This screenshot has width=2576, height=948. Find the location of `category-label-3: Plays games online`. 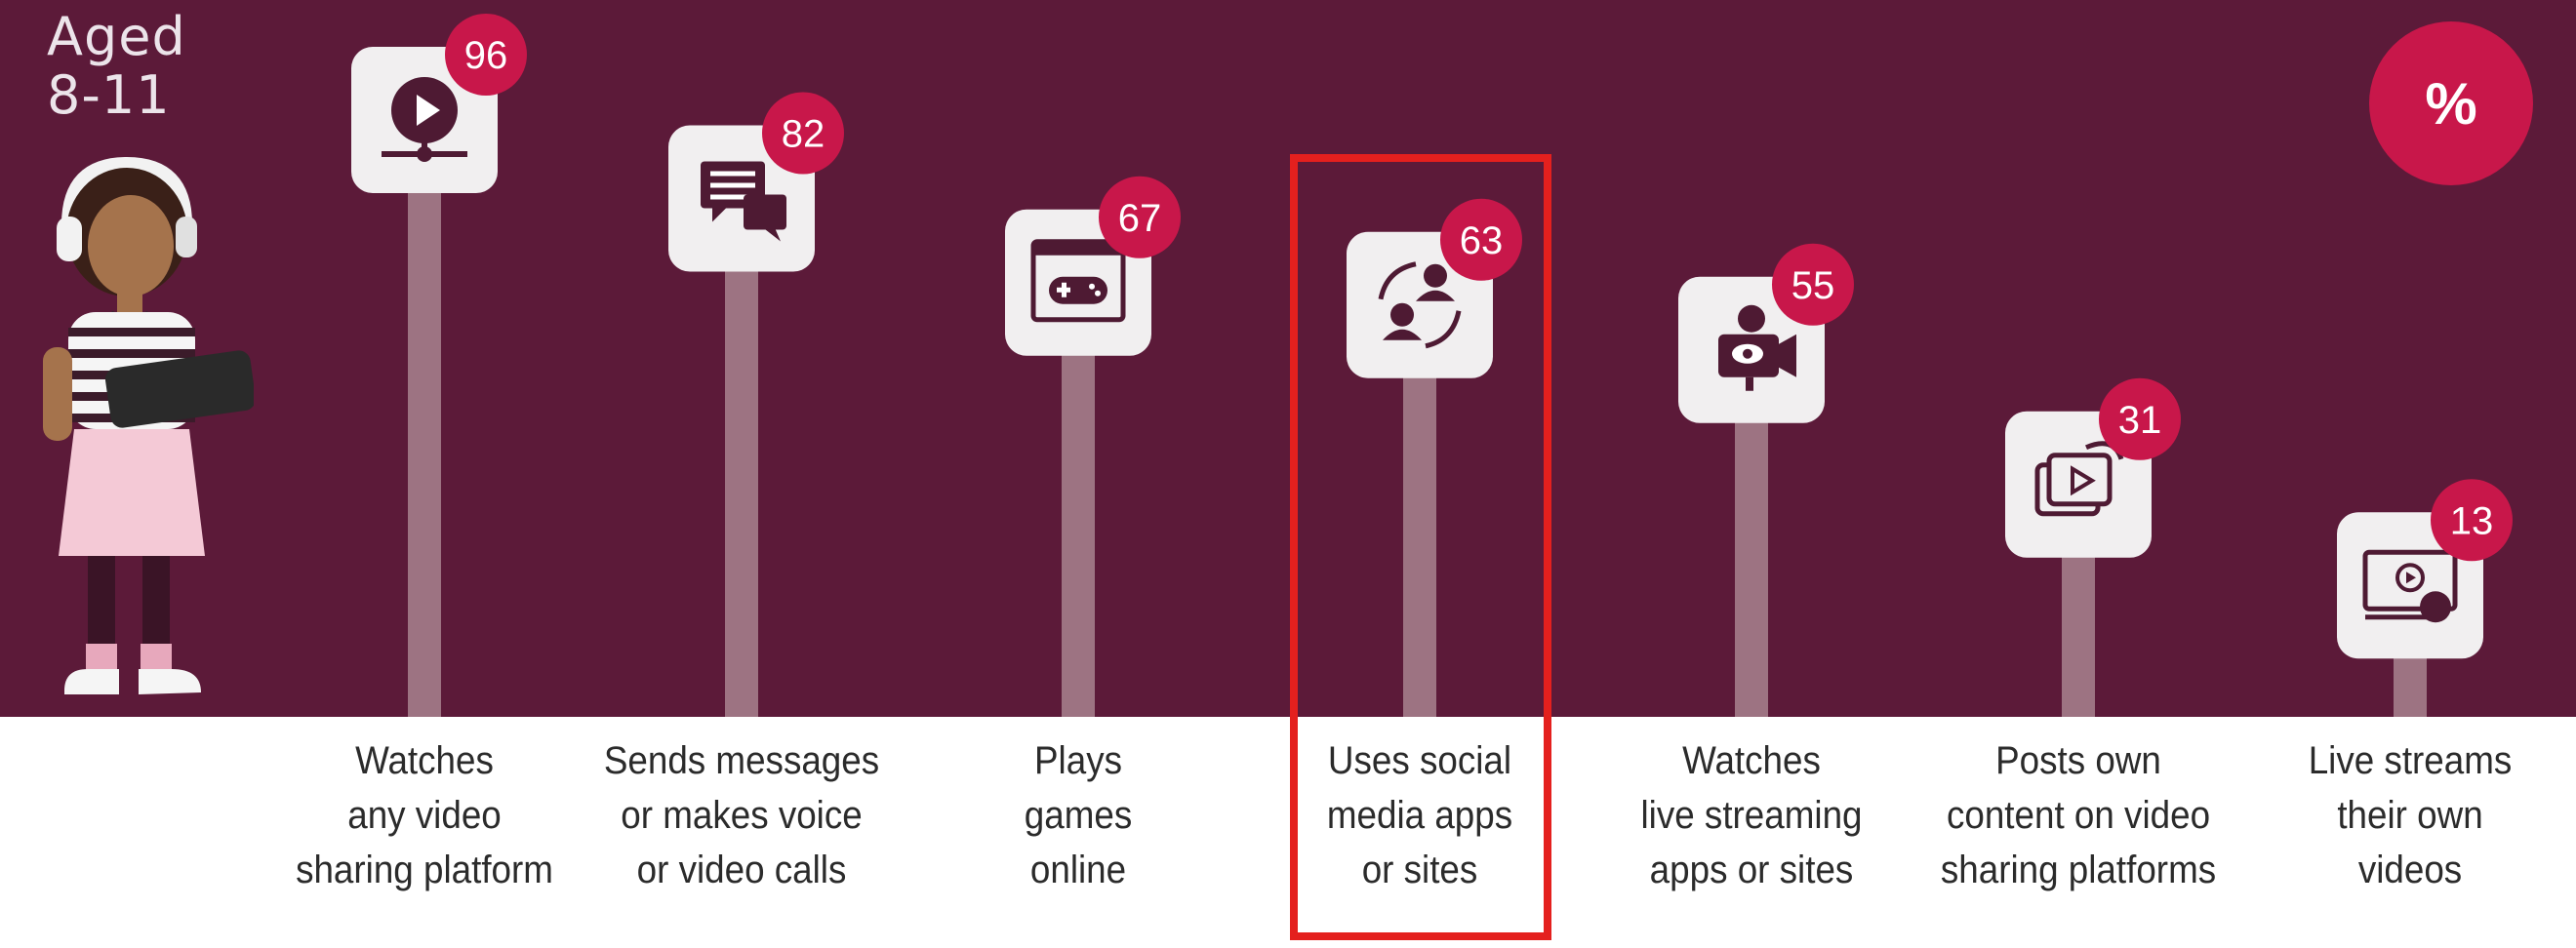

category-label-3: Plays games online is located at coordinates (1078, 815).